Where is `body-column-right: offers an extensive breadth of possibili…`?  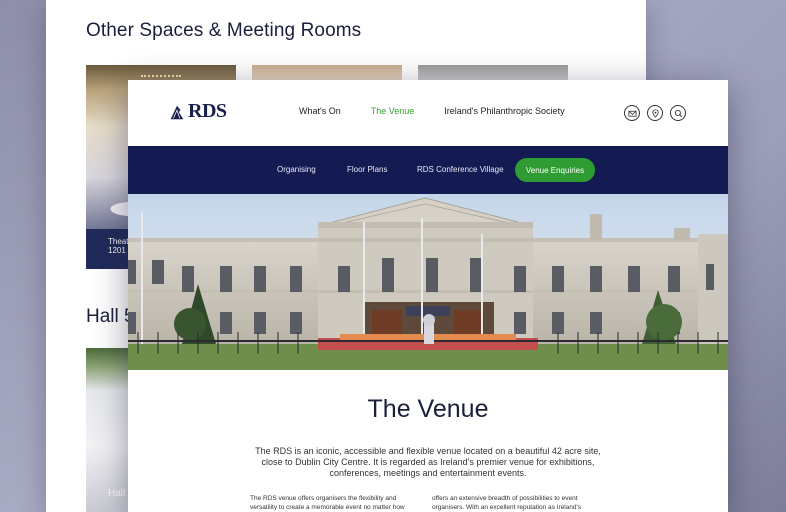
body-column-right: offers an extensive breadth of possibili… is located at coordinates (507, 503).